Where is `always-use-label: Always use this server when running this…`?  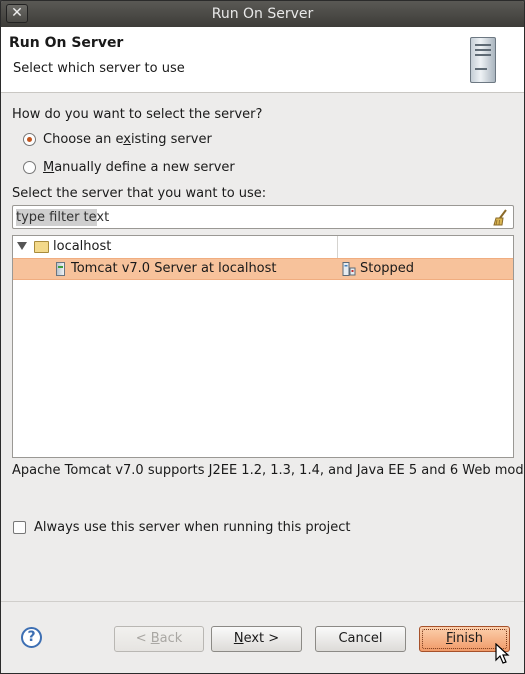 always-use-label: Always use this server when running this… is located at coordinates (192, 527).